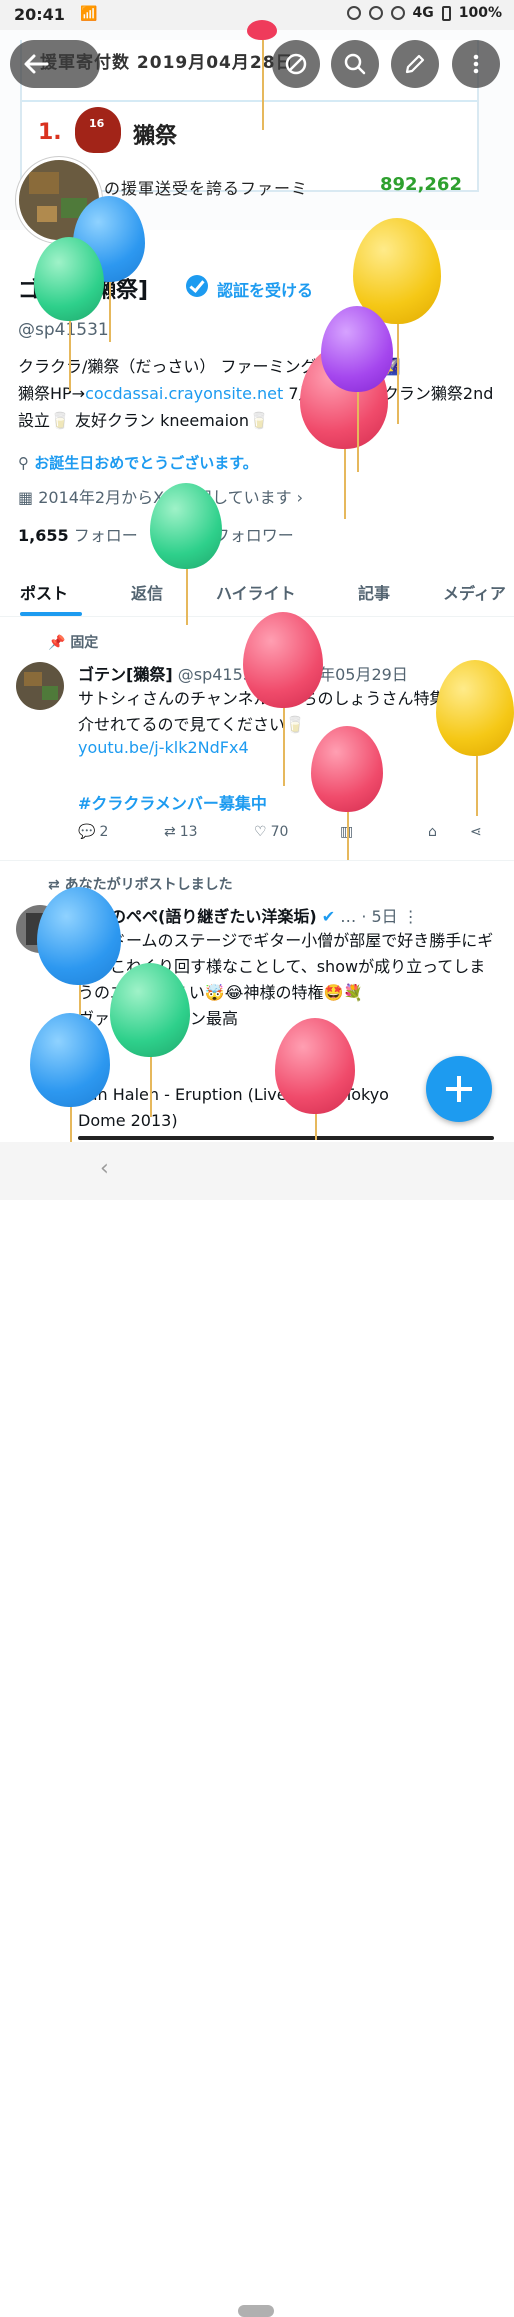  I want to click on like-count: 70, so click(279, 832).